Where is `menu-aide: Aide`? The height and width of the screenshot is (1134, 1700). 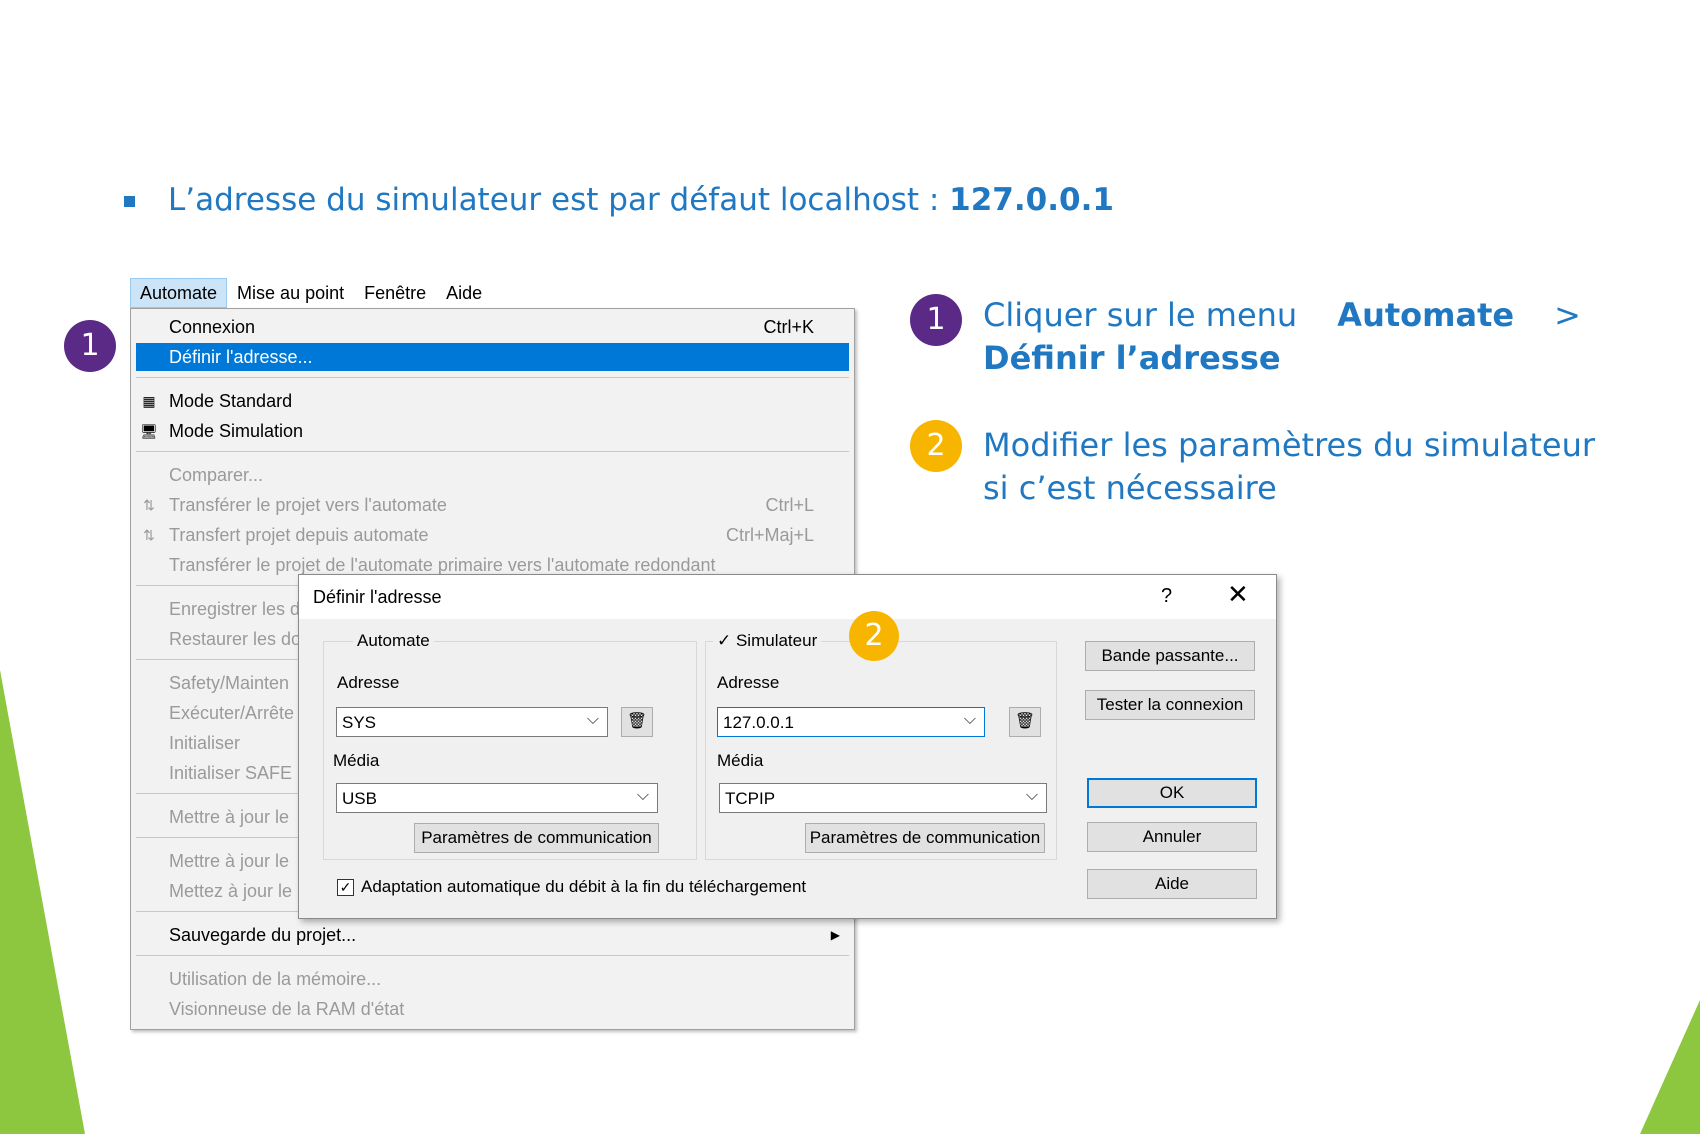 menu-aide: Aide is located at coordinates (464, 293).